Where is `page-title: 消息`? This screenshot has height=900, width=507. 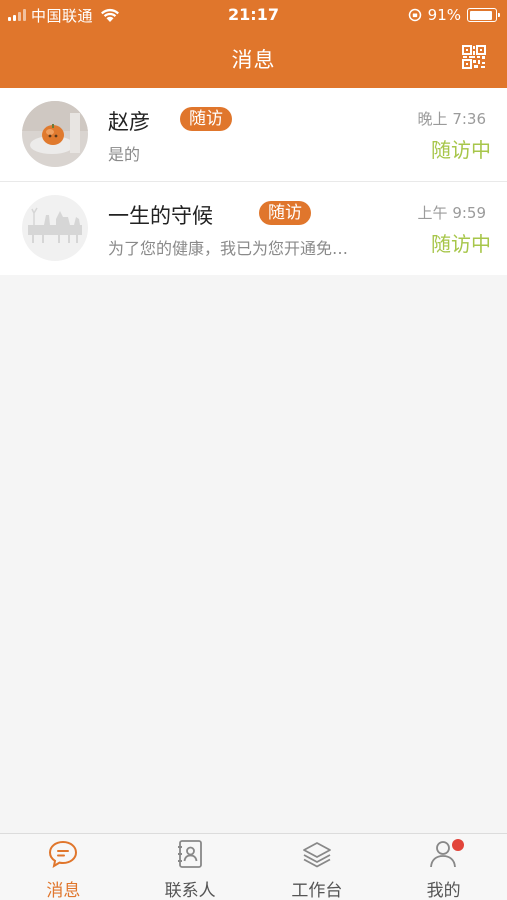
page-title: 消息 is located at coordinates (253, 60).